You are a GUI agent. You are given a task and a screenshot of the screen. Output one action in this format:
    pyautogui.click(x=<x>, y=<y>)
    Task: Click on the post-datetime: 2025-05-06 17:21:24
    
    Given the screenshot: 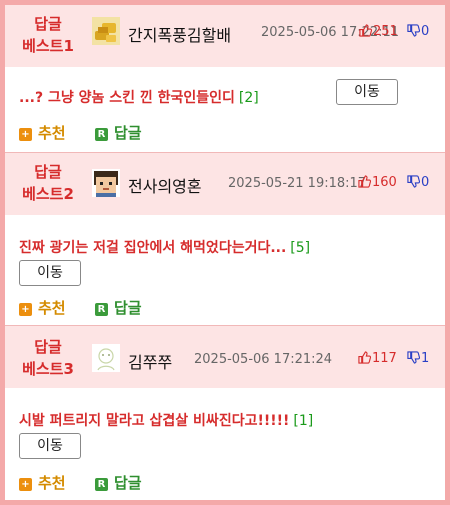 What is the action you would take?
    pyautogui.click(x=263, y=359)
    